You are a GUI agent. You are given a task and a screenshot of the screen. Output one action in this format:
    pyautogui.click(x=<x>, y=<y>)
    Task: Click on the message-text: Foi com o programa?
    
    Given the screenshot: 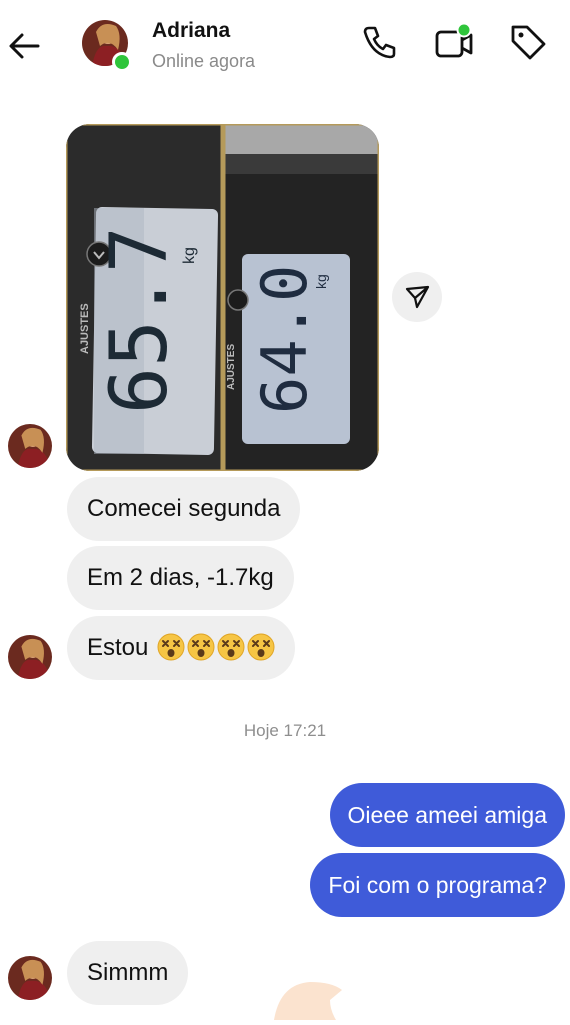 What is the action you would take?
    pyautogui.click(x=437, y=885)
    